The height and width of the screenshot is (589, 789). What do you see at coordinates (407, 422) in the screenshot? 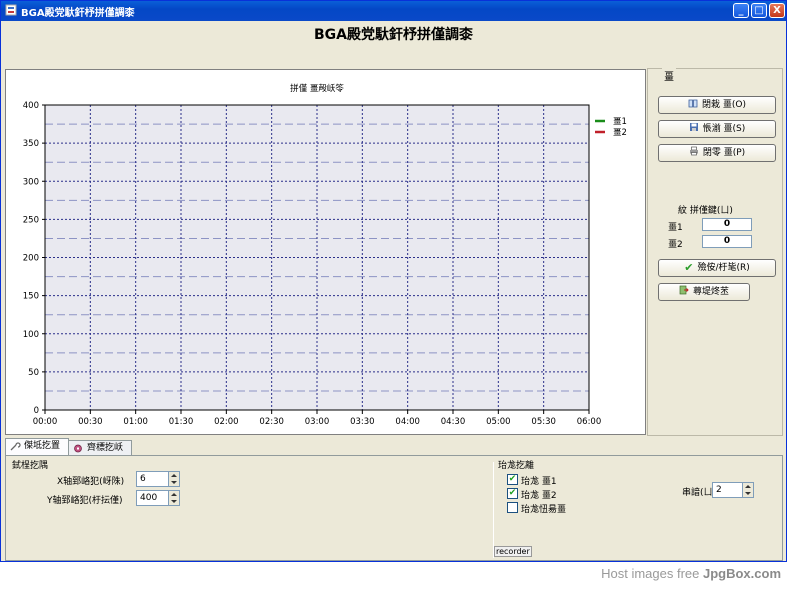
I see `x-tick-label: 04:00` at bounding box center [407, 422].